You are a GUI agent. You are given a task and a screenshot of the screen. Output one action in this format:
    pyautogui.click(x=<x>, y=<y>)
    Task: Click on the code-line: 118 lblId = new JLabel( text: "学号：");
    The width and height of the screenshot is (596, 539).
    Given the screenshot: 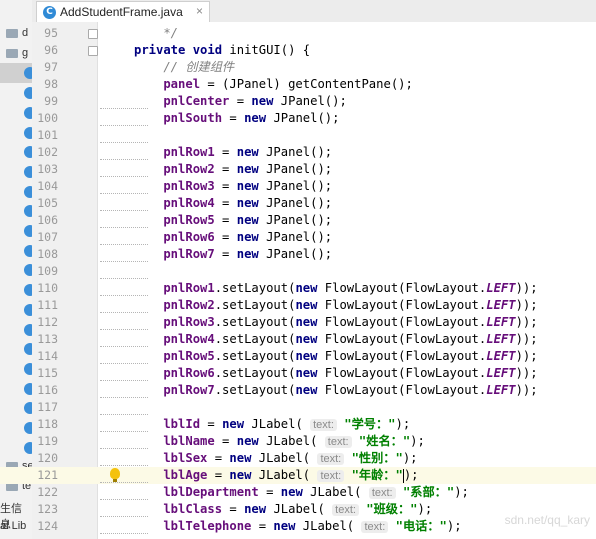 What is the action you would take?
    pyautogui.click(x=298, y=424)
    